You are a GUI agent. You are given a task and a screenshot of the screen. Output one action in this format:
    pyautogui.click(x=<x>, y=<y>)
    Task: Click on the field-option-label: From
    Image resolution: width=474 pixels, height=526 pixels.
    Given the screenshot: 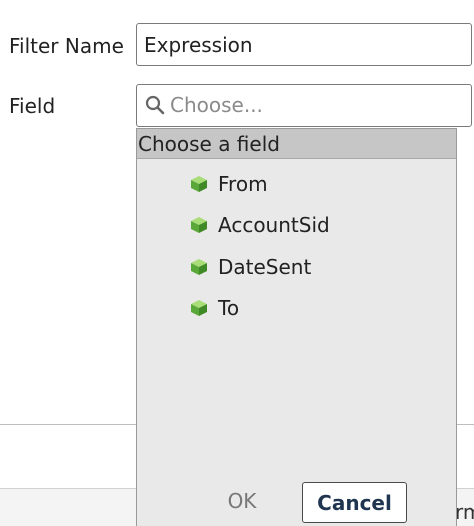 What is the action you would take?
    pyautogui.click(x=243, y=184)
    